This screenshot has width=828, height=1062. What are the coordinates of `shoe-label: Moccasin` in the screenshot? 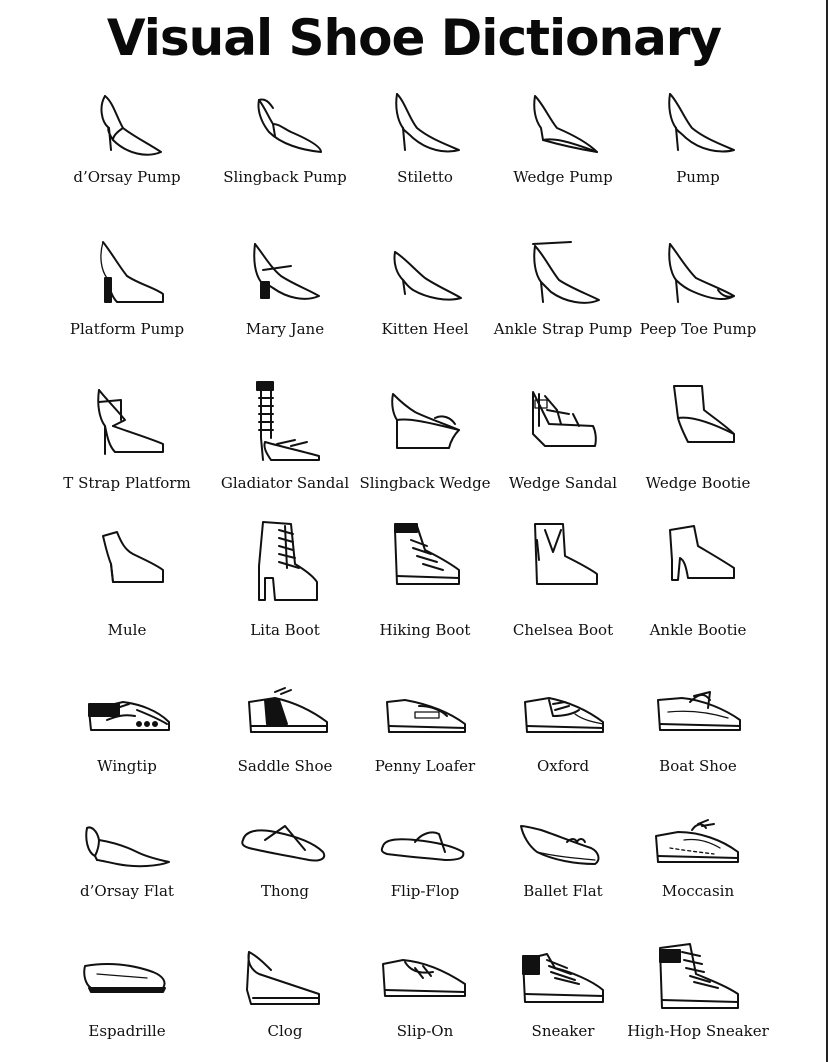 It's located at (698, 891).